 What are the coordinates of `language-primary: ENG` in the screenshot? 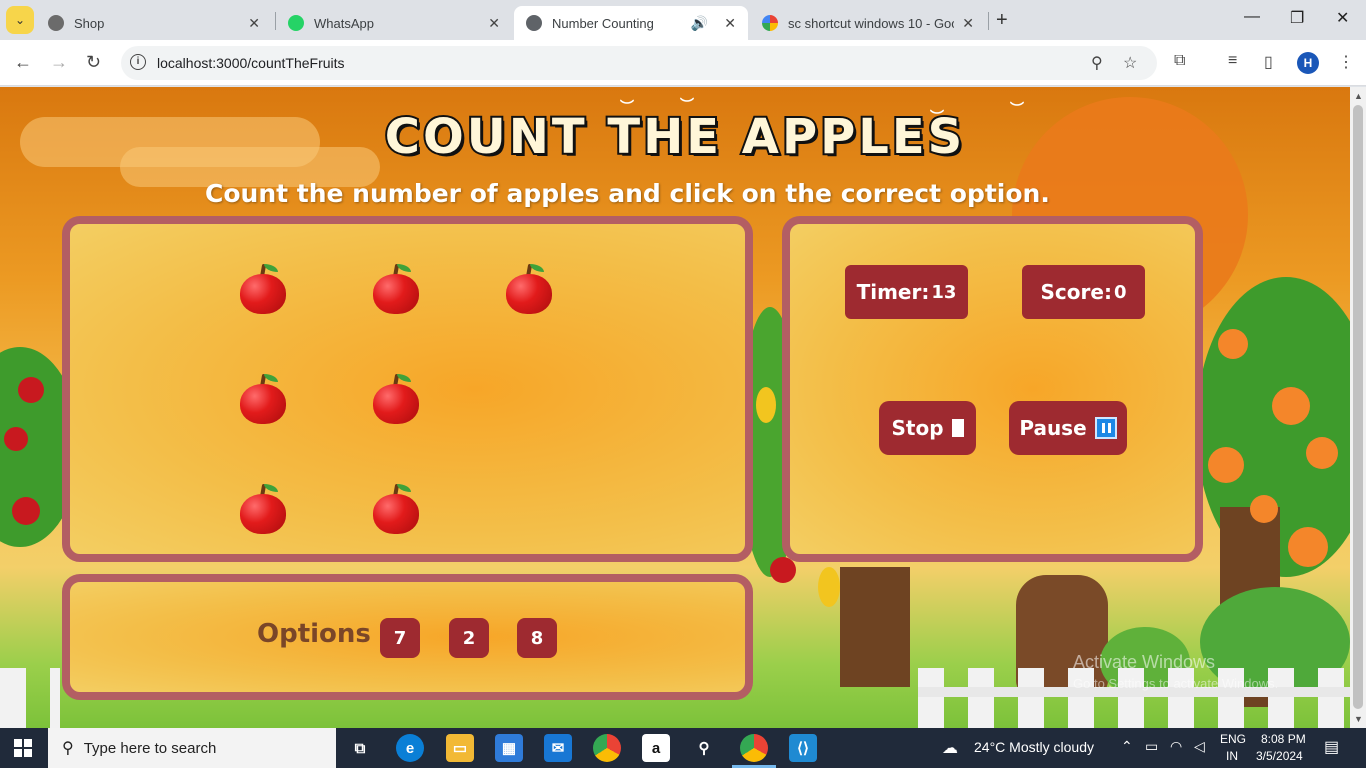 It's located at (1233, 739).